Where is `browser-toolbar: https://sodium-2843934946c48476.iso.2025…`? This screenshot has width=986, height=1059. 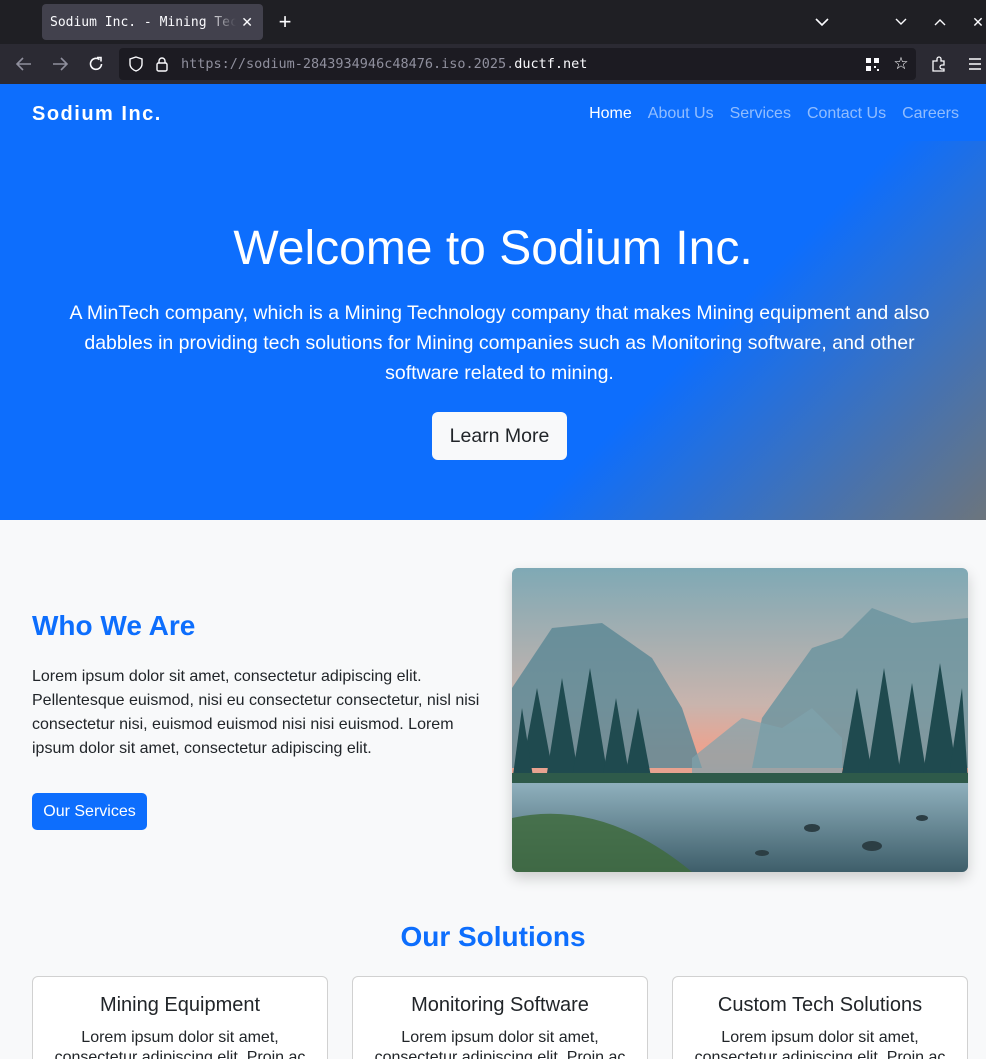
browser-toolbar: https://sodium-2843934946c48476.iso.2025… is located at coordinates (493, 64).